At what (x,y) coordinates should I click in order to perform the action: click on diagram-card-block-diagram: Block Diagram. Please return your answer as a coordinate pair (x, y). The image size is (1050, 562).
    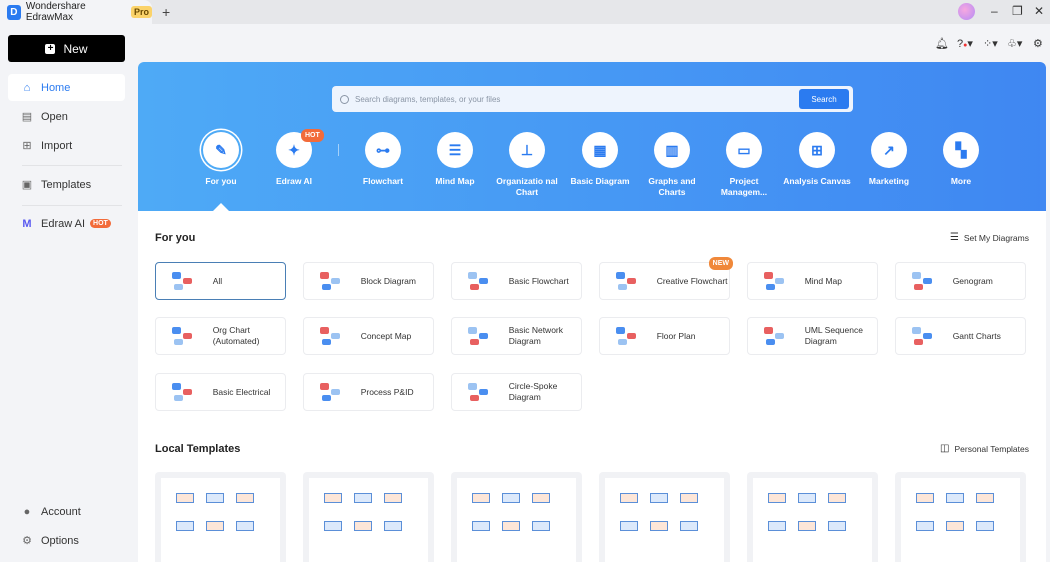
    Looking at the image, I should click on (368, 281).